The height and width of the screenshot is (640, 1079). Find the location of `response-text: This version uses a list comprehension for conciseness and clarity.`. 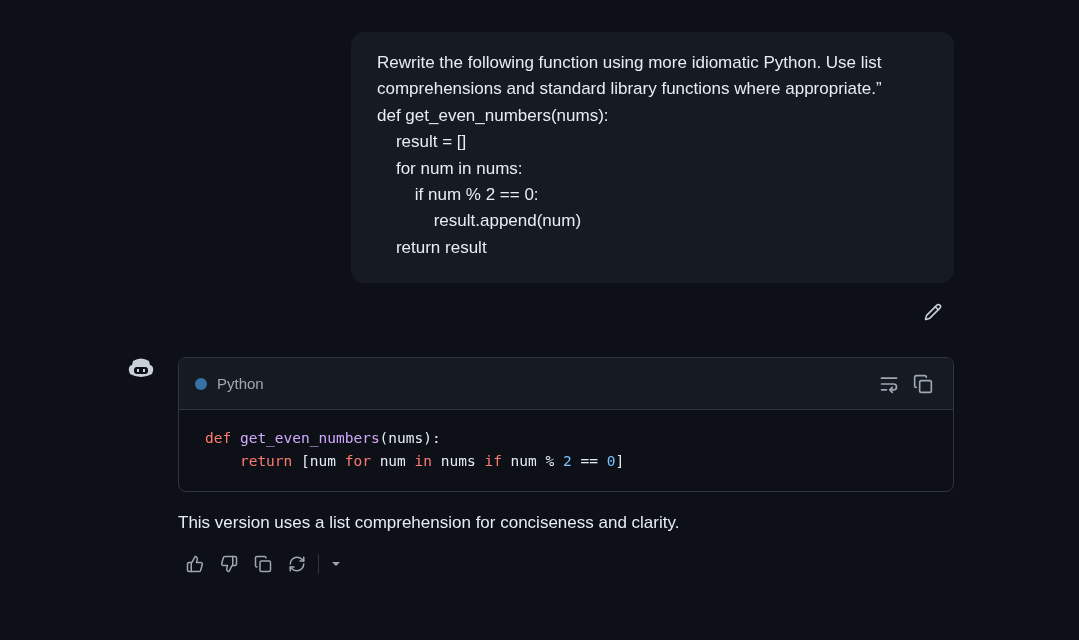

response-text: This version uses a list comprehension for conciseness and clarity. is located at coordinates (429, 523).